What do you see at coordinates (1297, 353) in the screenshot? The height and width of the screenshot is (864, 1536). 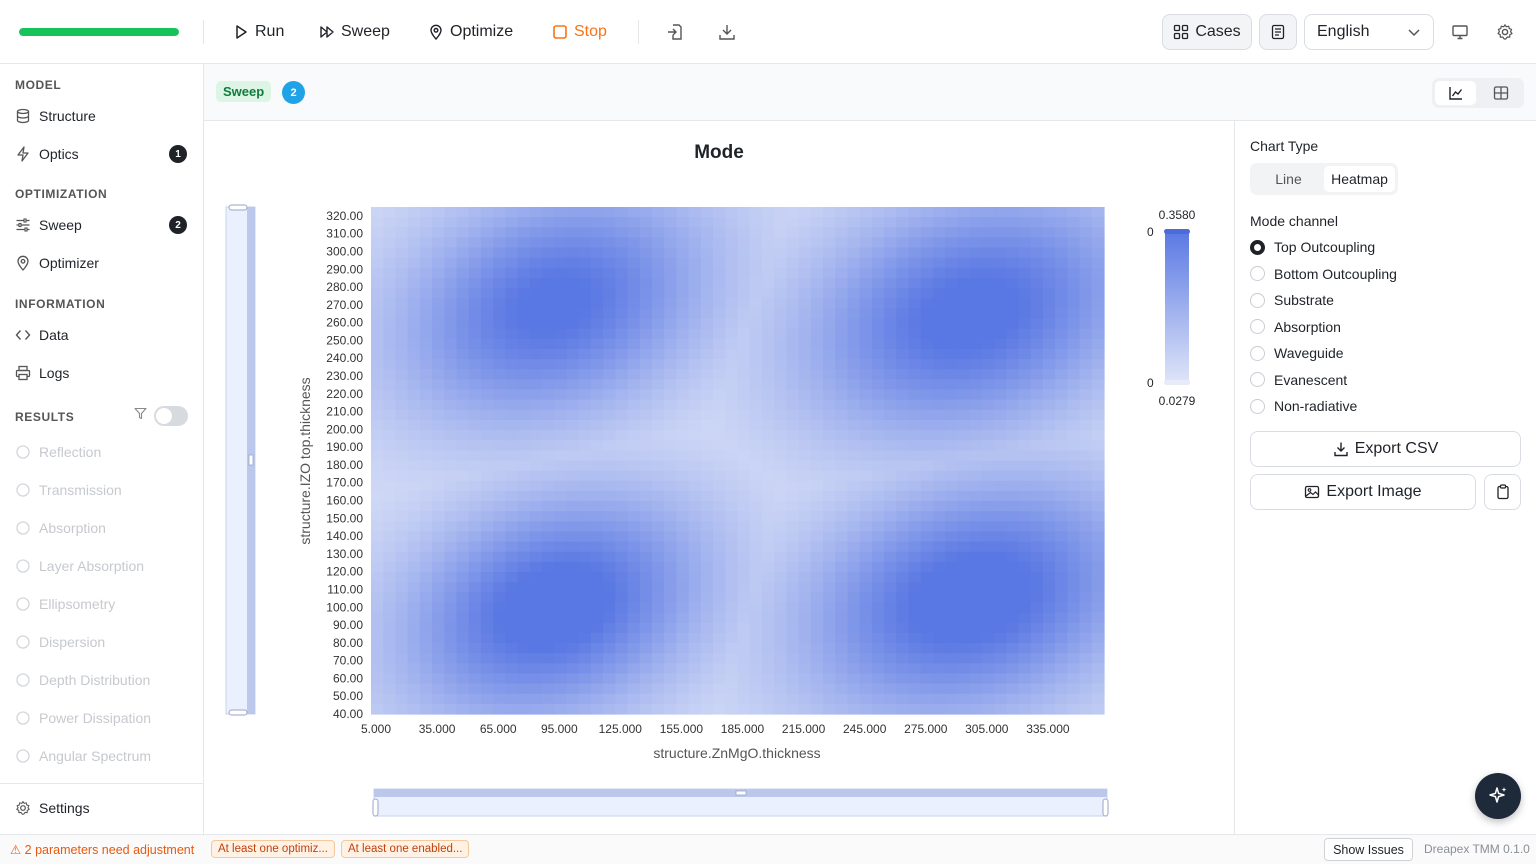 I see `mode-channel-option: Waveguide` at bounding box center [1297, 353].